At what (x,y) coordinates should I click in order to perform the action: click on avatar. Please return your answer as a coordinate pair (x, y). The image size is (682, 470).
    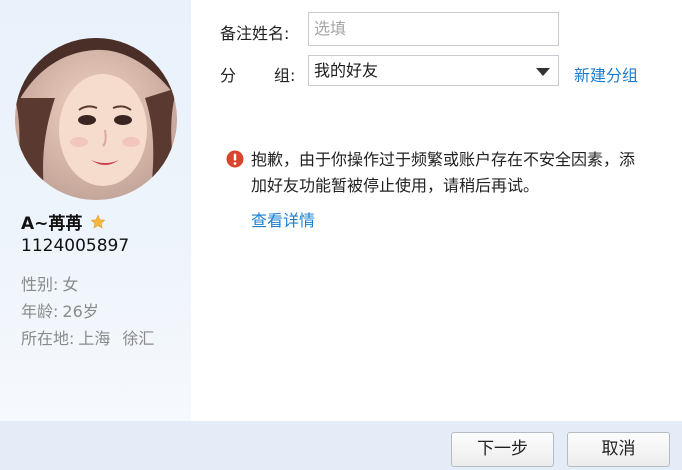
    Looking at the image, I should click on (96, 119).